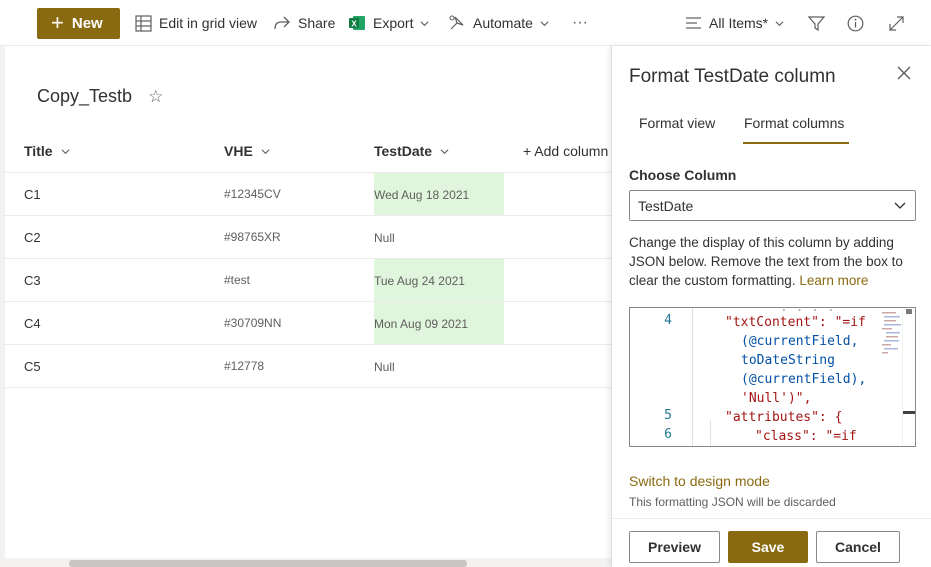 The image size is (931, 567). Describe the element at coordinates (776, 398) in the screenshot. I see `editor-line: 'Null')",` at that location.